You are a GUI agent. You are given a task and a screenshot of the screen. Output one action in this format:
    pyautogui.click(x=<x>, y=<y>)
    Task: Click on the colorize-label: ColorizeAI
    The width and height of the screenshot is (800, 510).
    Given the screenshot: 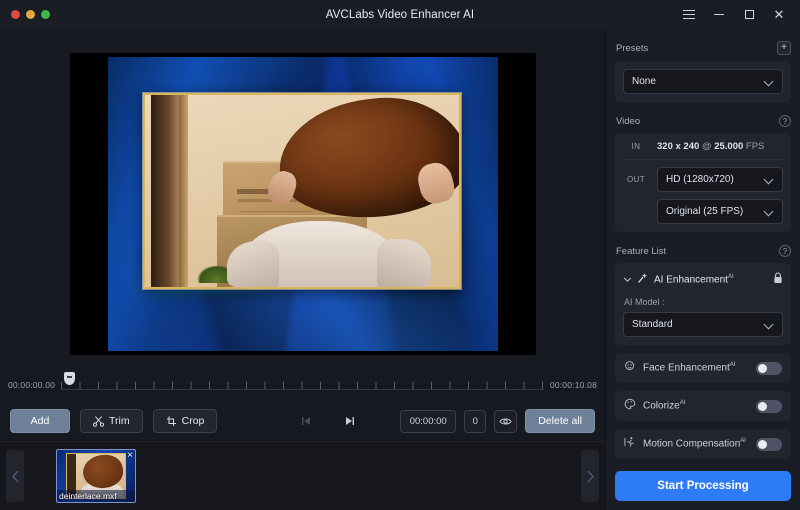 What is the action you would take?
    pyautogui.click(x=664, y=406)
    